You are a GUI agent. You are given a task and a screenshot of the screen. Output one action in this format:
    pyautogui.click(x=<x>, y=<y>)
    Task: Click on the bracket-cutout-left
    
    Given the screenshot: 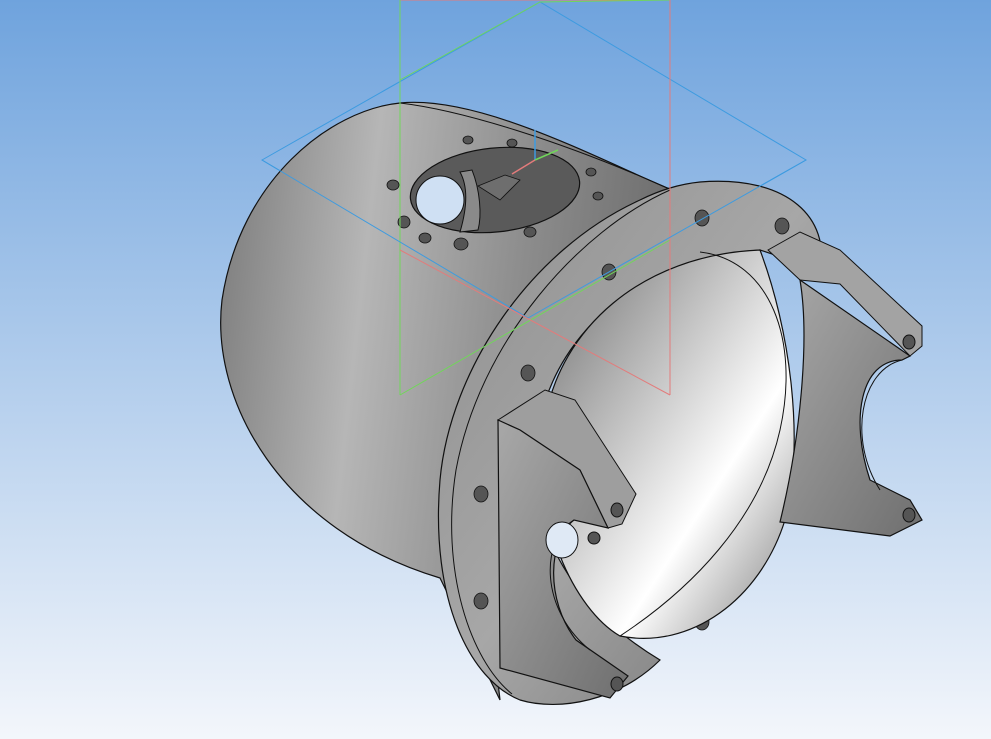 What is the action you would take?
    pyautogui.click(x=562, y=540)
    